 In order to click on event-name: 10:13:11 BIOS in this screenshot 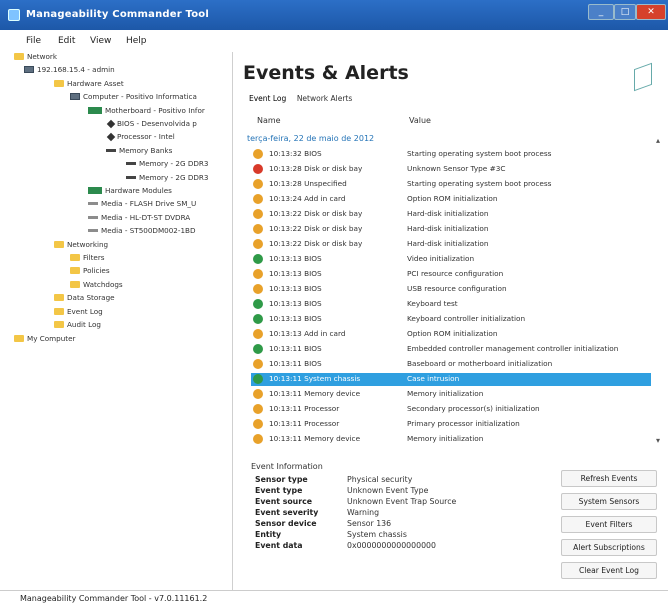, I will do `click(295, 363)`.